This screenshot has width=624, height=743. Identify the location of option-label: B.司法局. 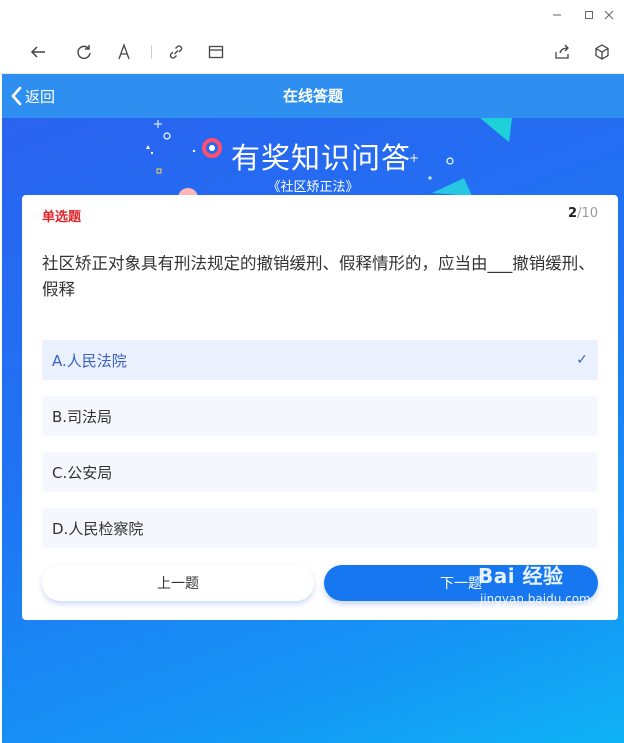
(82, 416).